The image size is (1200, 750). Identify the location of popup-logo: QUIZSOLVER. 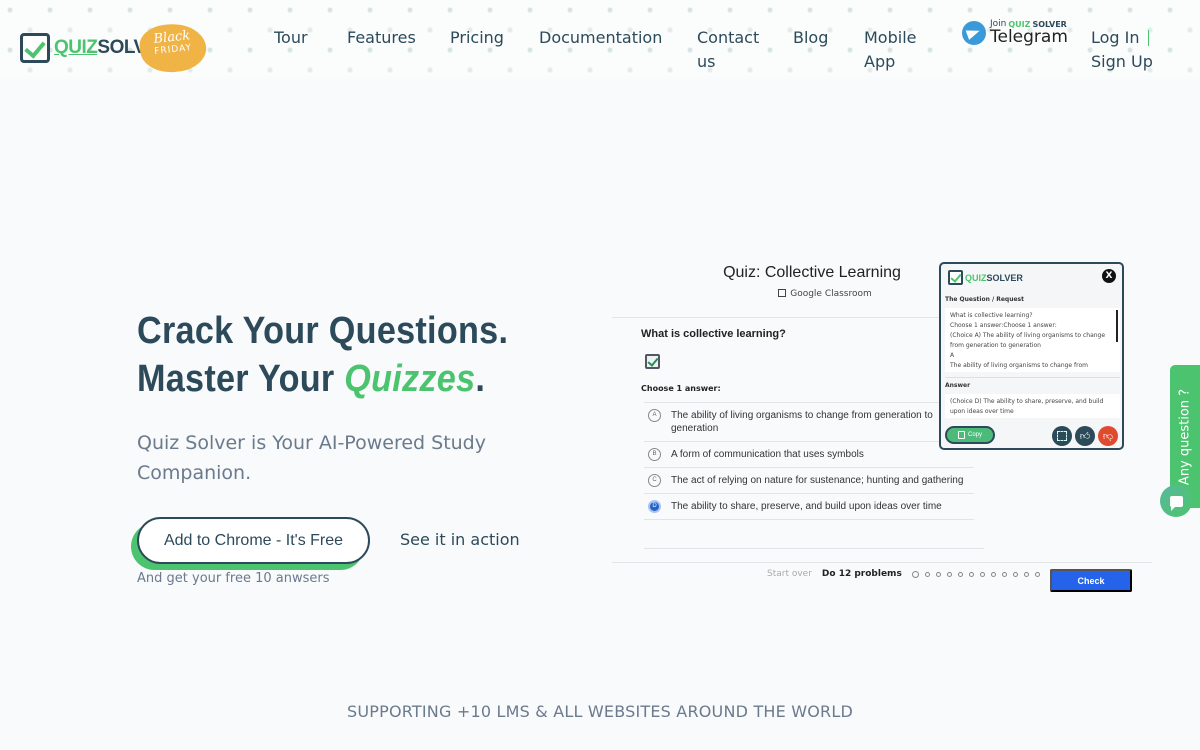
(985, 277).